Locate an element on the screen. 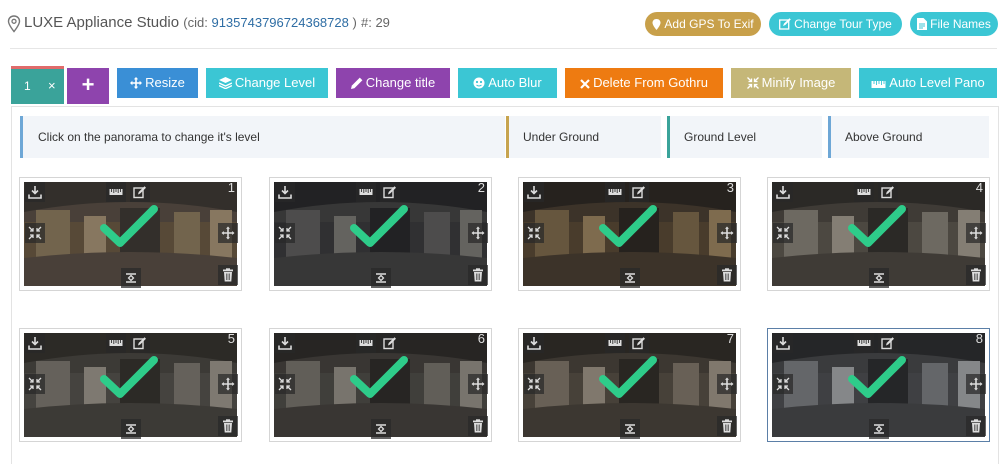  panorama-number: 7 is located at coordinates (730, 338).